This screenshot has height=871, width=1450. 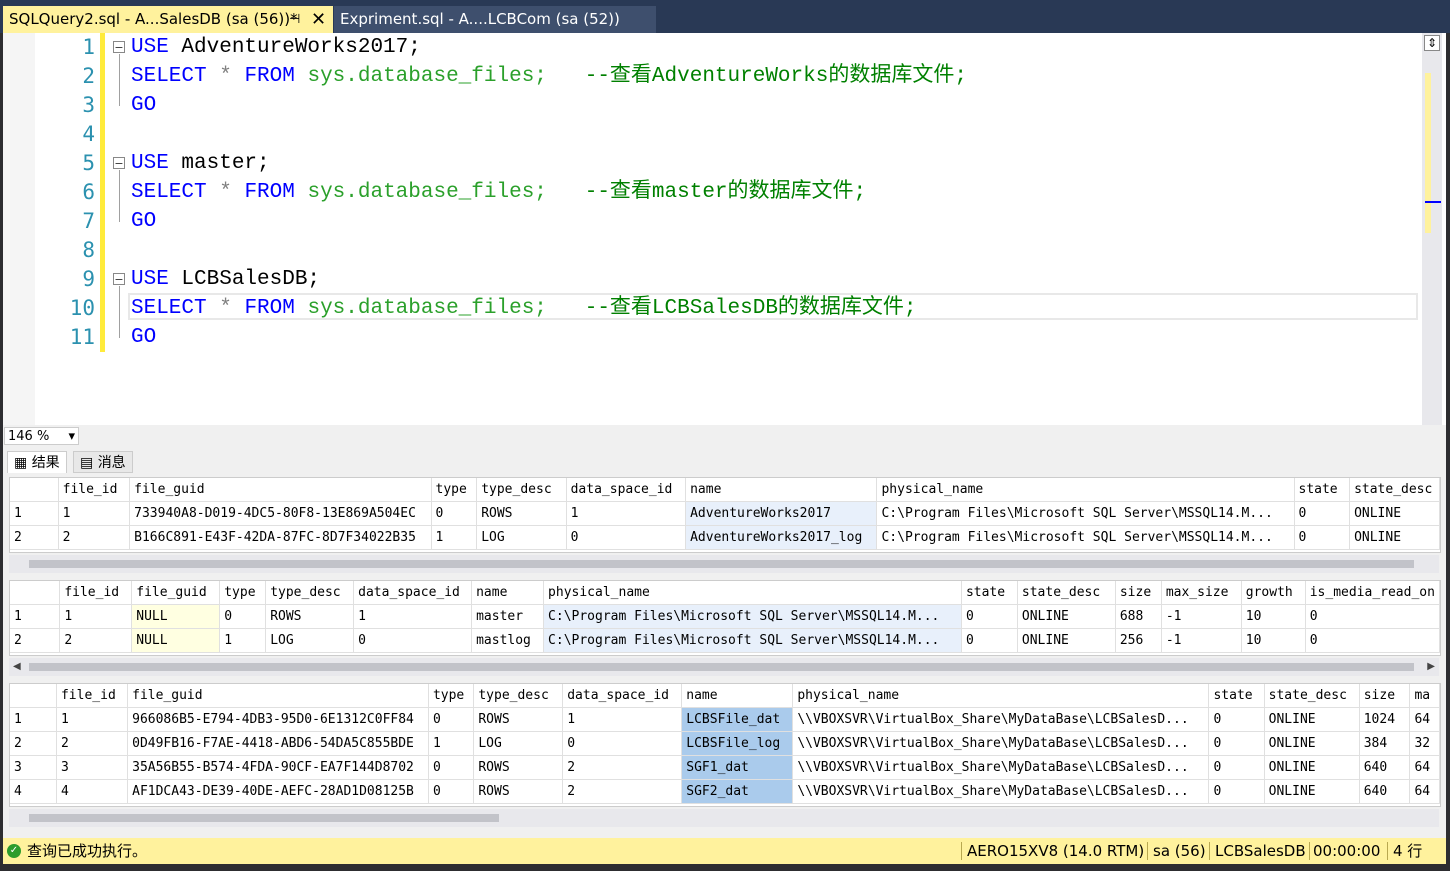 What do you see at coordinates (737, 791) in the screenshot?
I see `table-cell: SGF2_dat` at bounding box center [737, 791].